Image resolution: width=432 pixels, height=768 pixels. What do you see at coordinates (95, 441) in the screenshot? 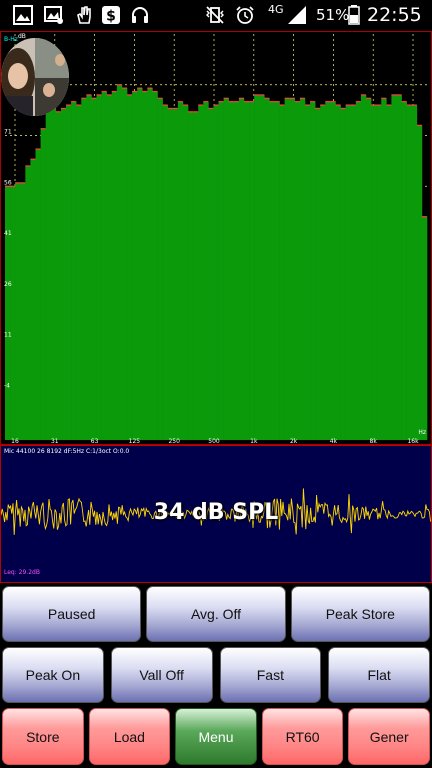
I see `x-tick-label: 63` at bounding box center [95, 441].